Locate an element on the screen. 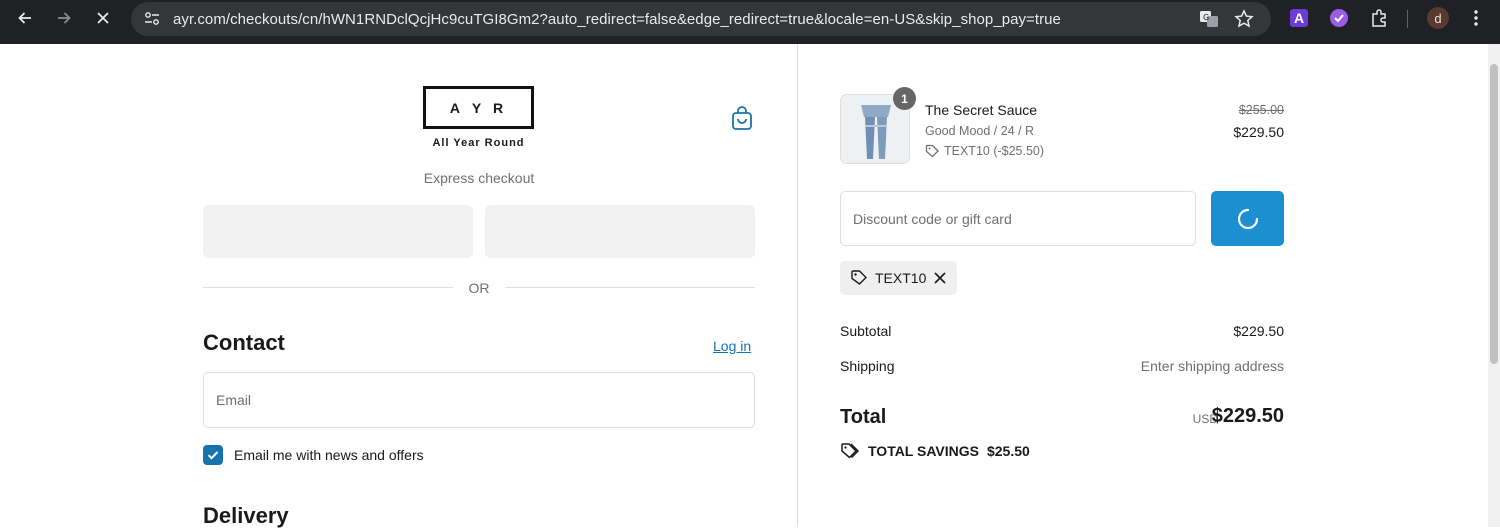  forward-icon is located at coordinates (64, 18).